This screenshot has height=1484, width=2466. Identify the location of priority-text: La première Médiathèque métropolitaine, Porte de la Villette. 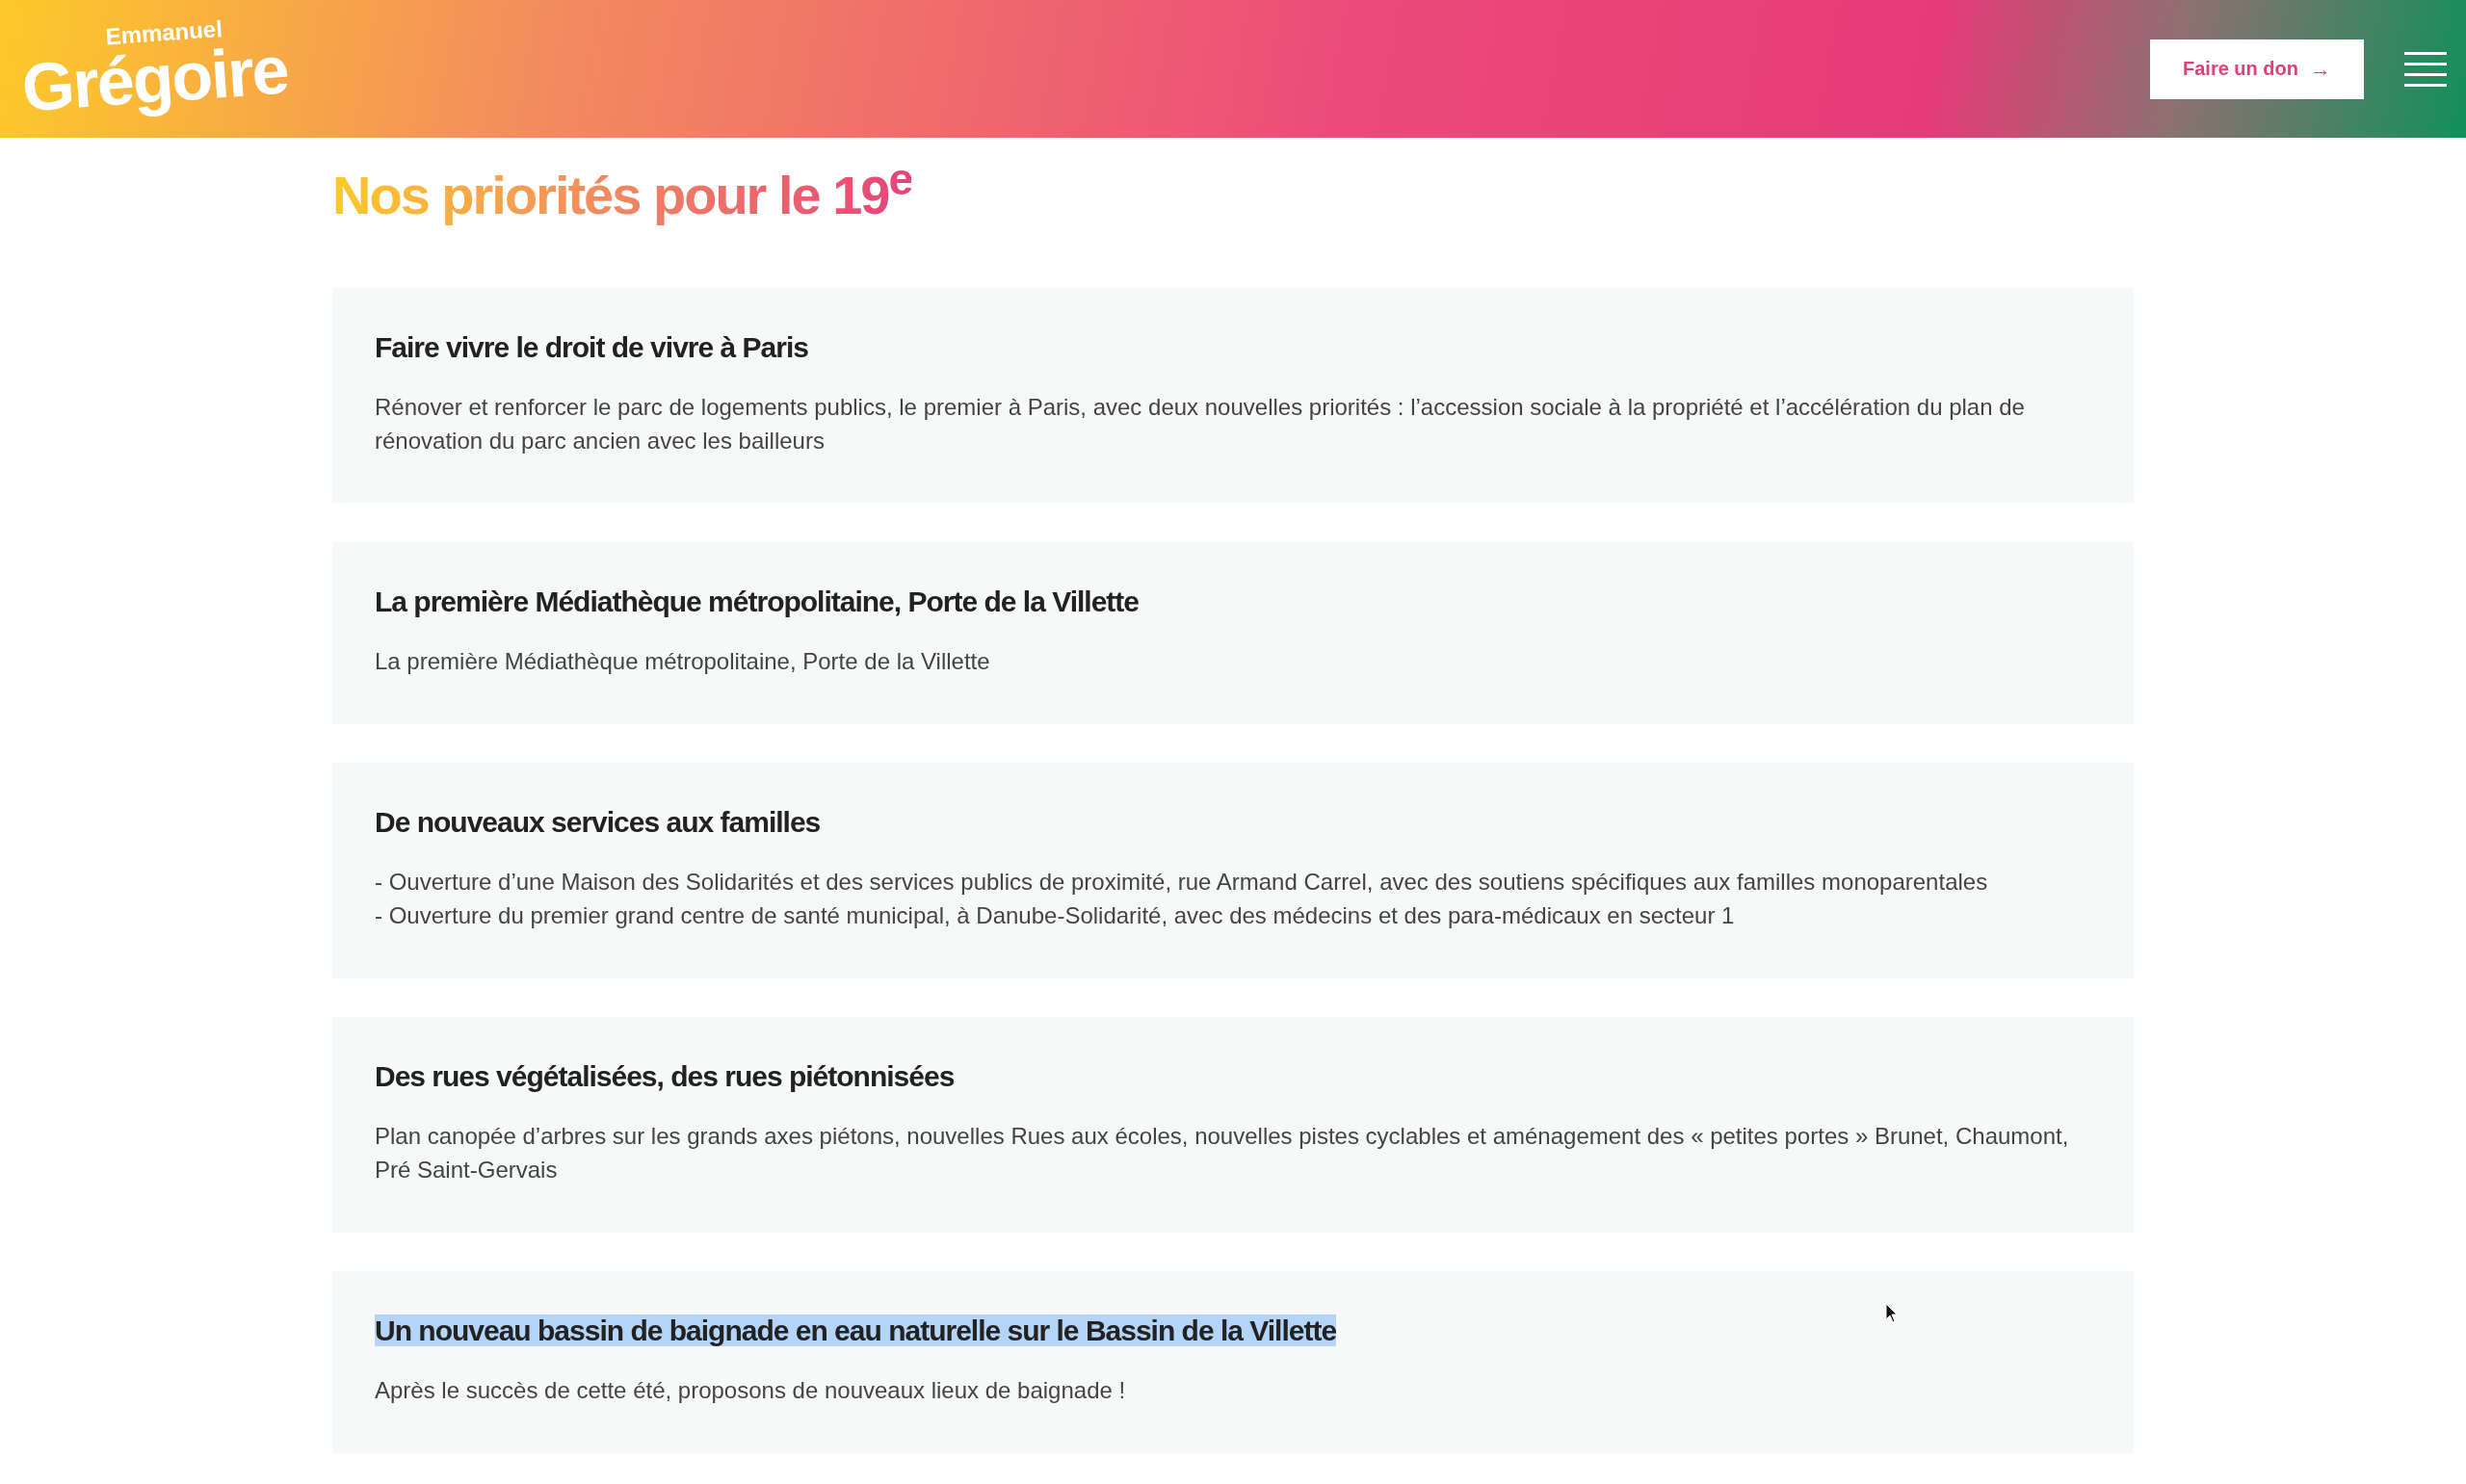
(683, 661).